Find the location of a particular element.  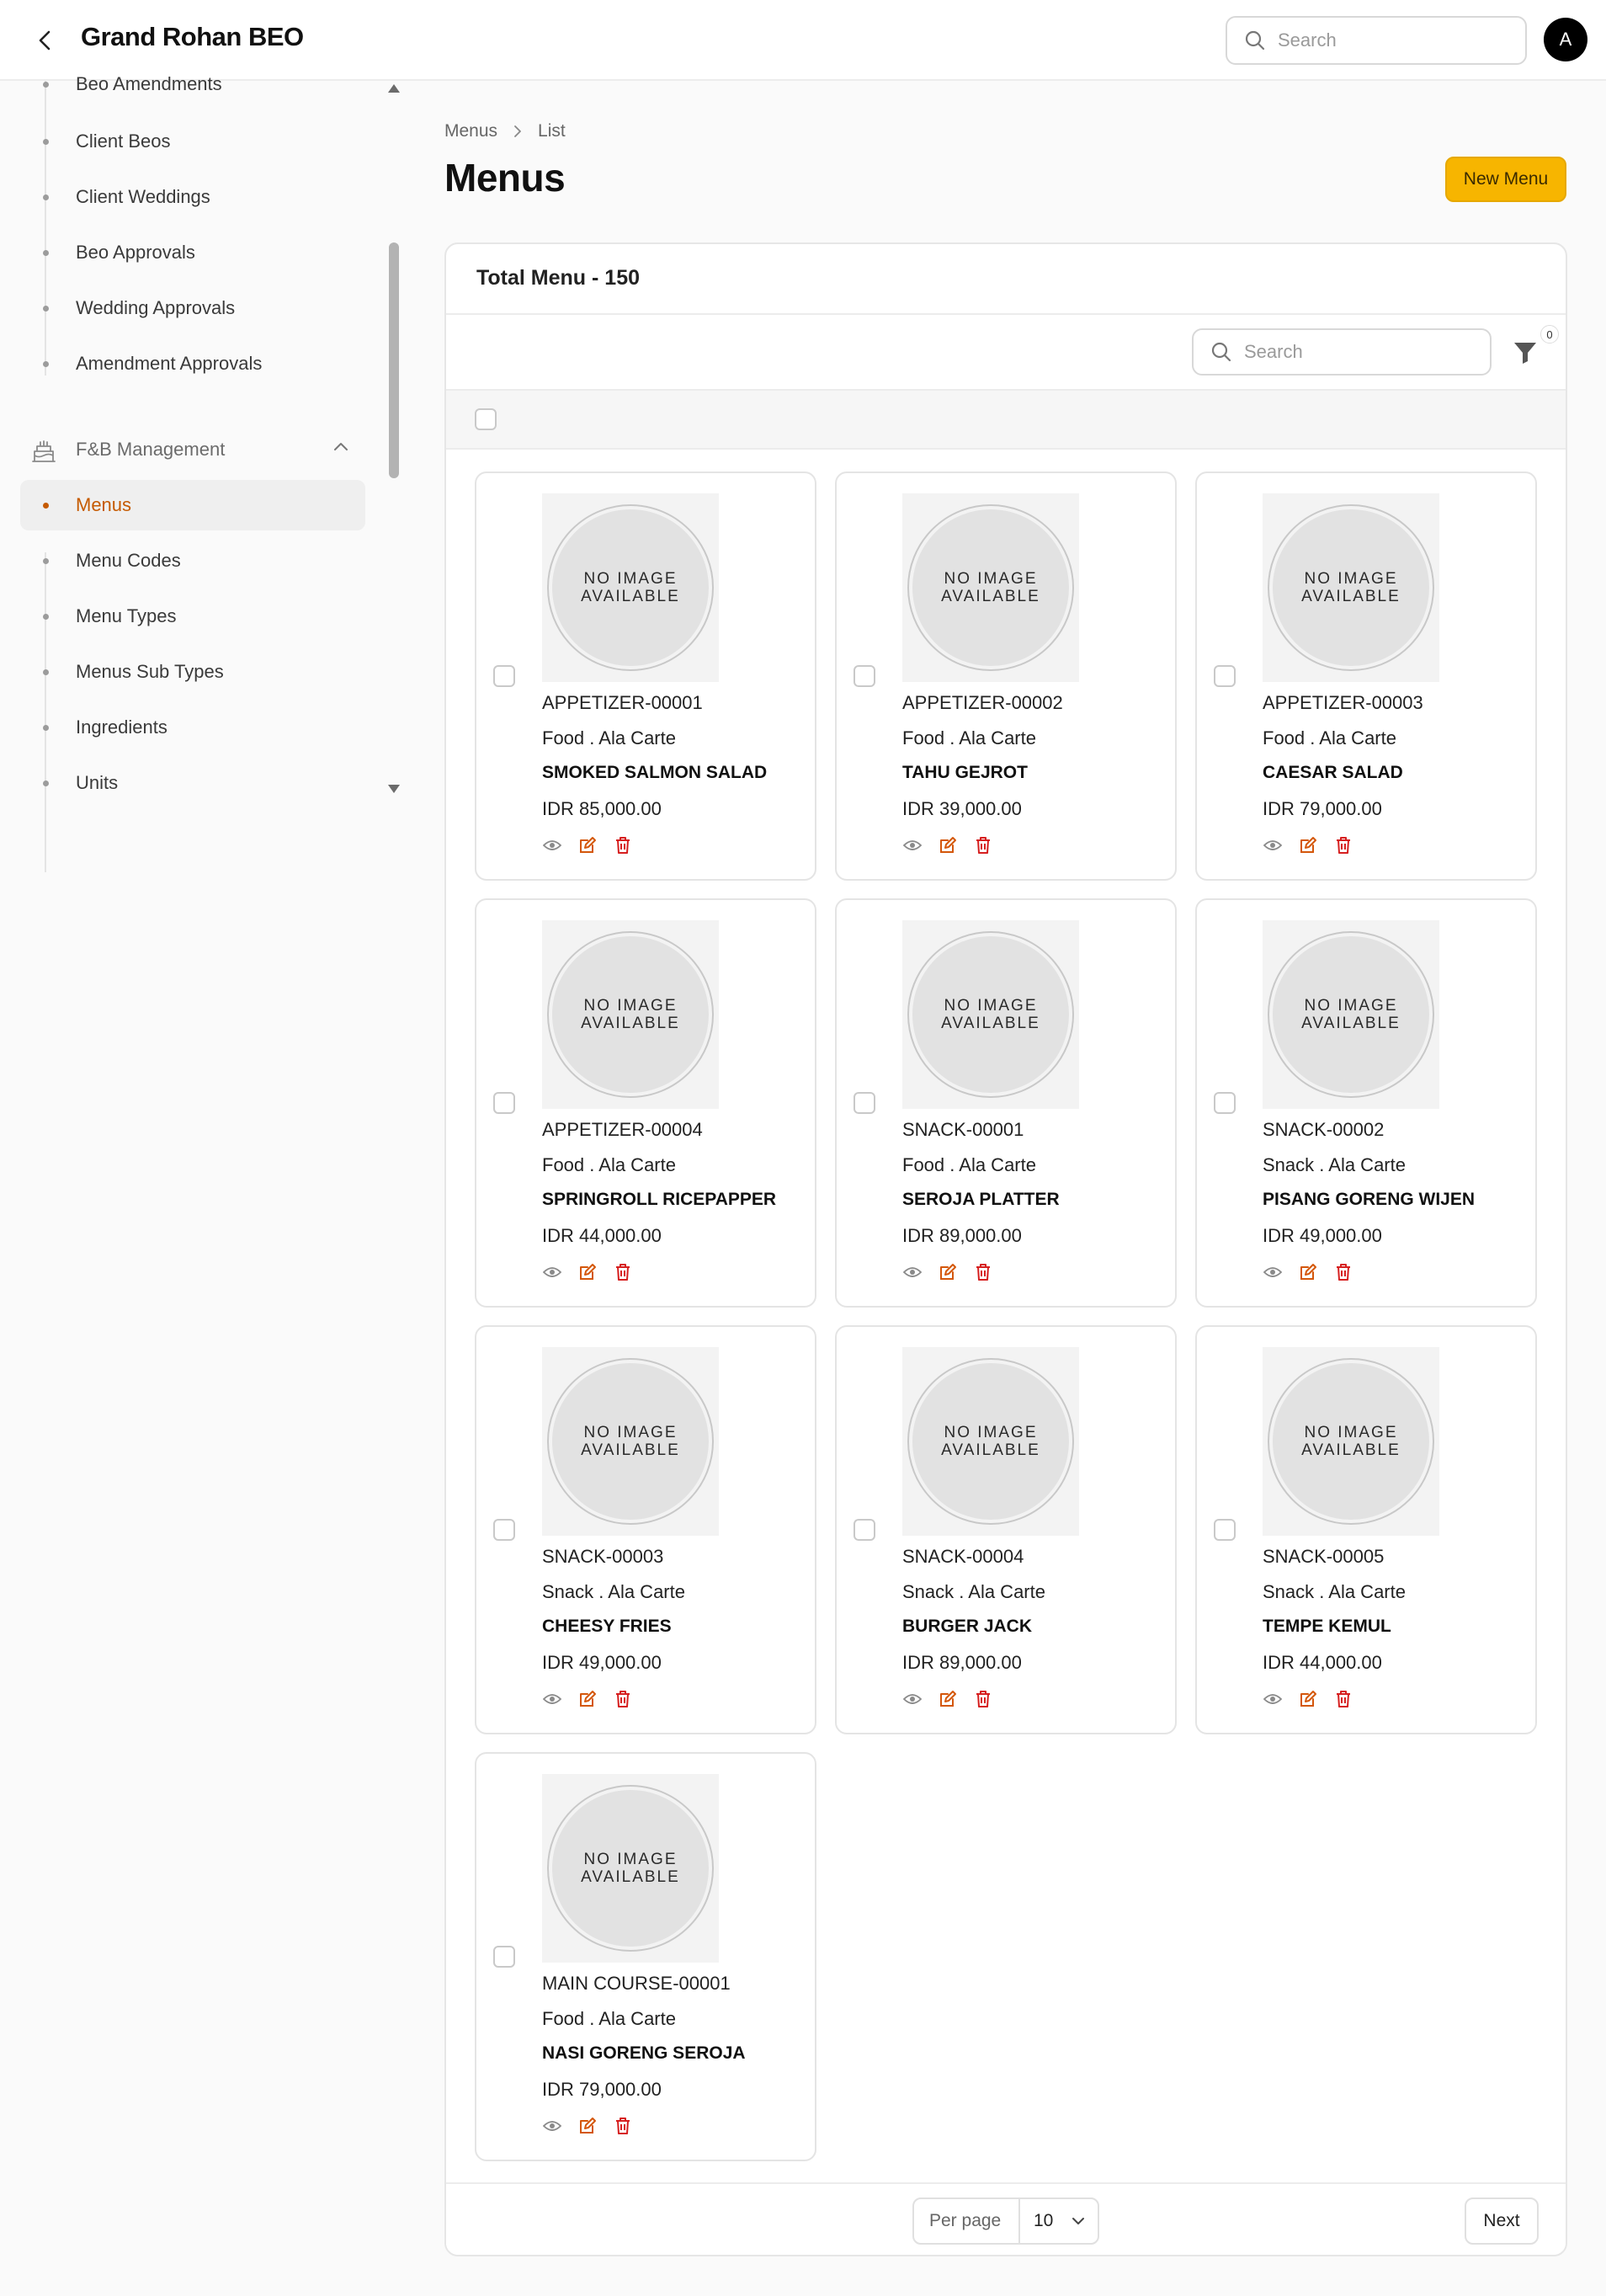

sidebar-item-label: Ingredients is located at coordinates (122, 727).